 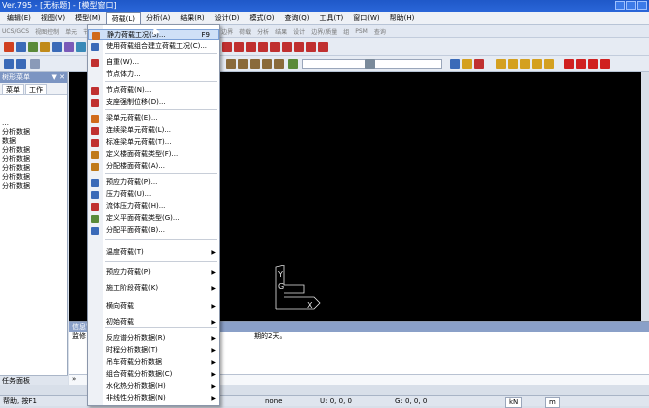 I want to click on delete-icon, so click(x=275, y=47).